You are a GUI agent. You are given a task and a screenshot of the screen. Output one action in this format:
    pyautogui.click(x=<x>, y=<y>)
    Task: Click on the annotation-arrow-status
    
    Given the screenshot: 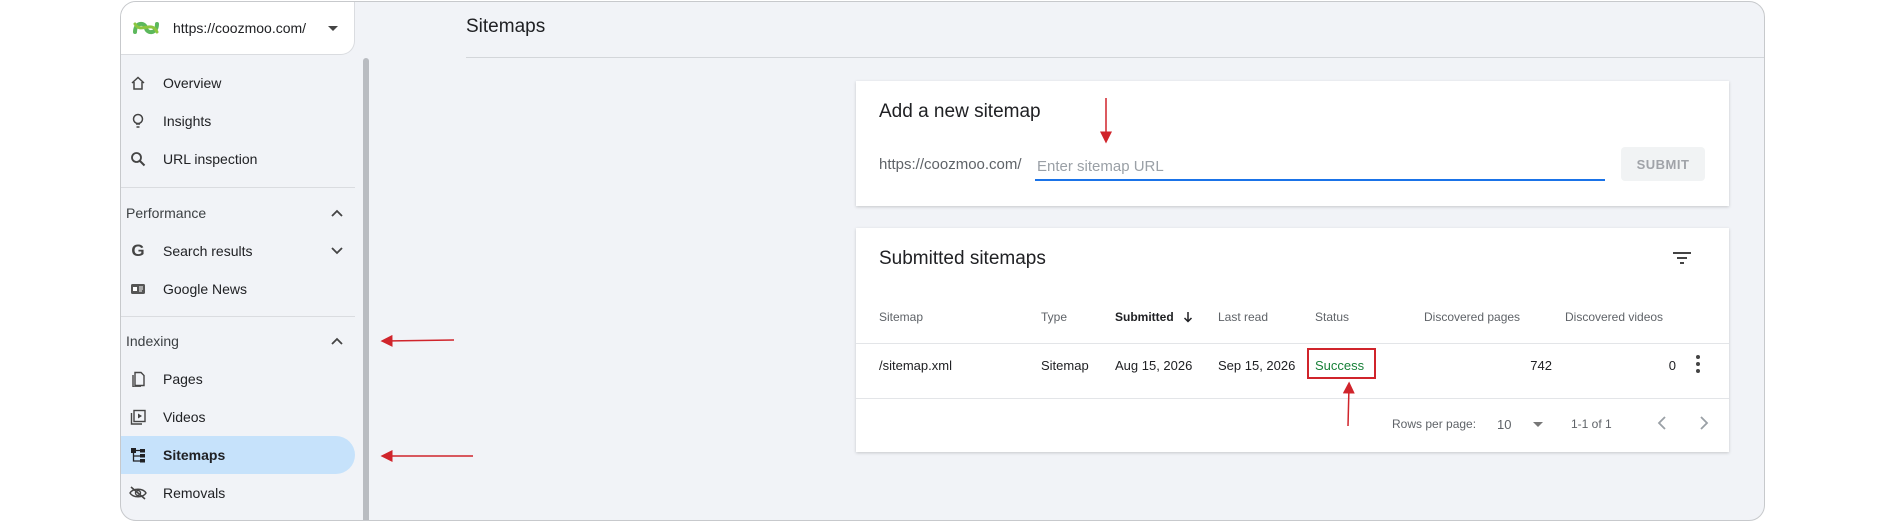 What is the action you would take?
    pyautogui.click(x=1348, y=404)
    